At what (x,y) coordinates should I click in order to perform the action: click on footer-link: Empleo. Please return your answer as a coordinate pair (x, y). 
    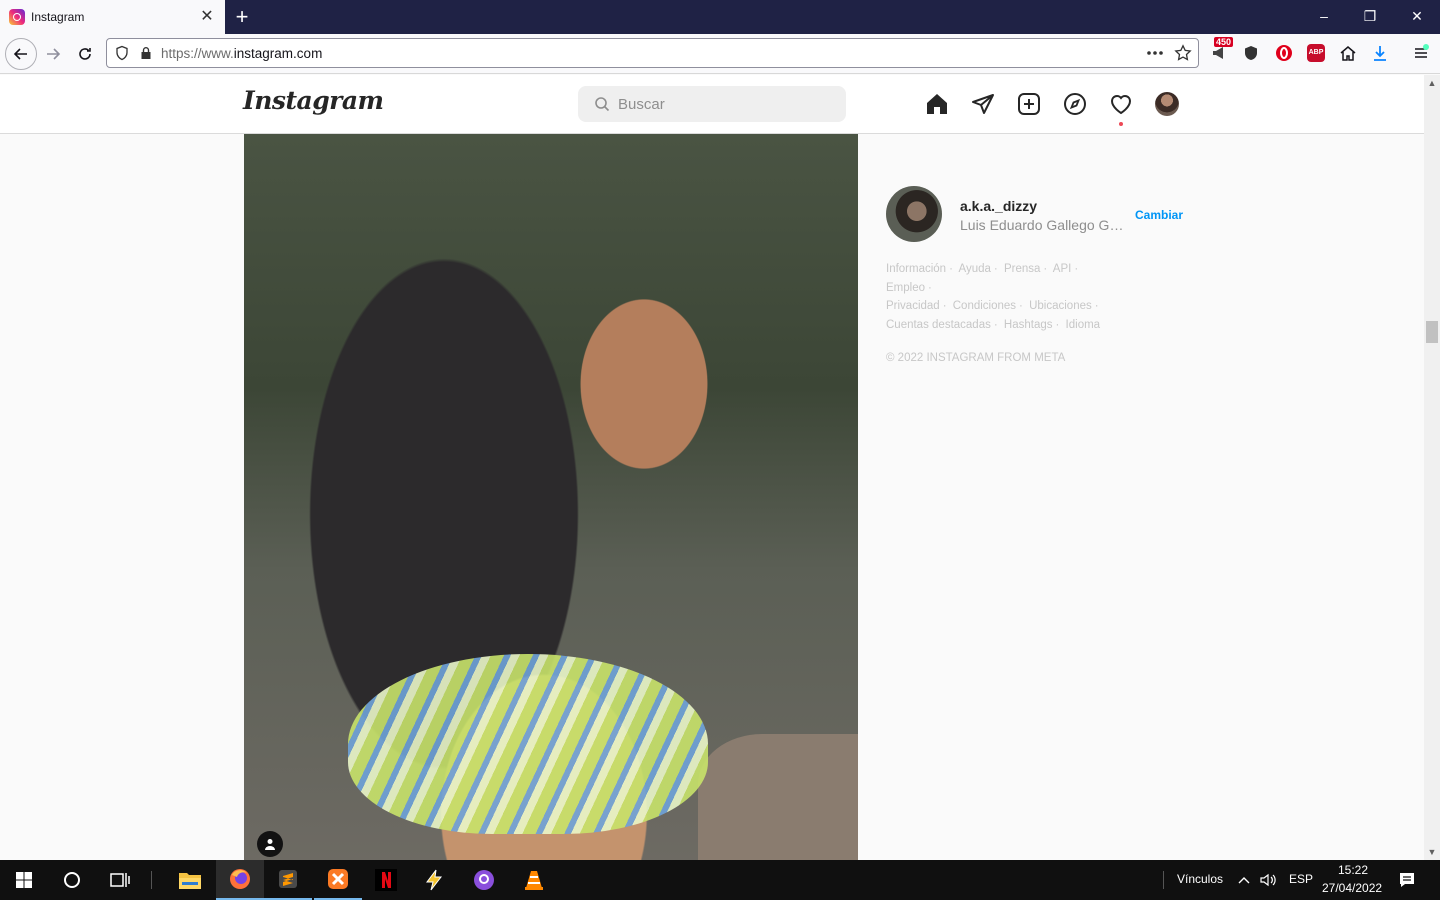
    Looking at the image, I should click on (905, 288).